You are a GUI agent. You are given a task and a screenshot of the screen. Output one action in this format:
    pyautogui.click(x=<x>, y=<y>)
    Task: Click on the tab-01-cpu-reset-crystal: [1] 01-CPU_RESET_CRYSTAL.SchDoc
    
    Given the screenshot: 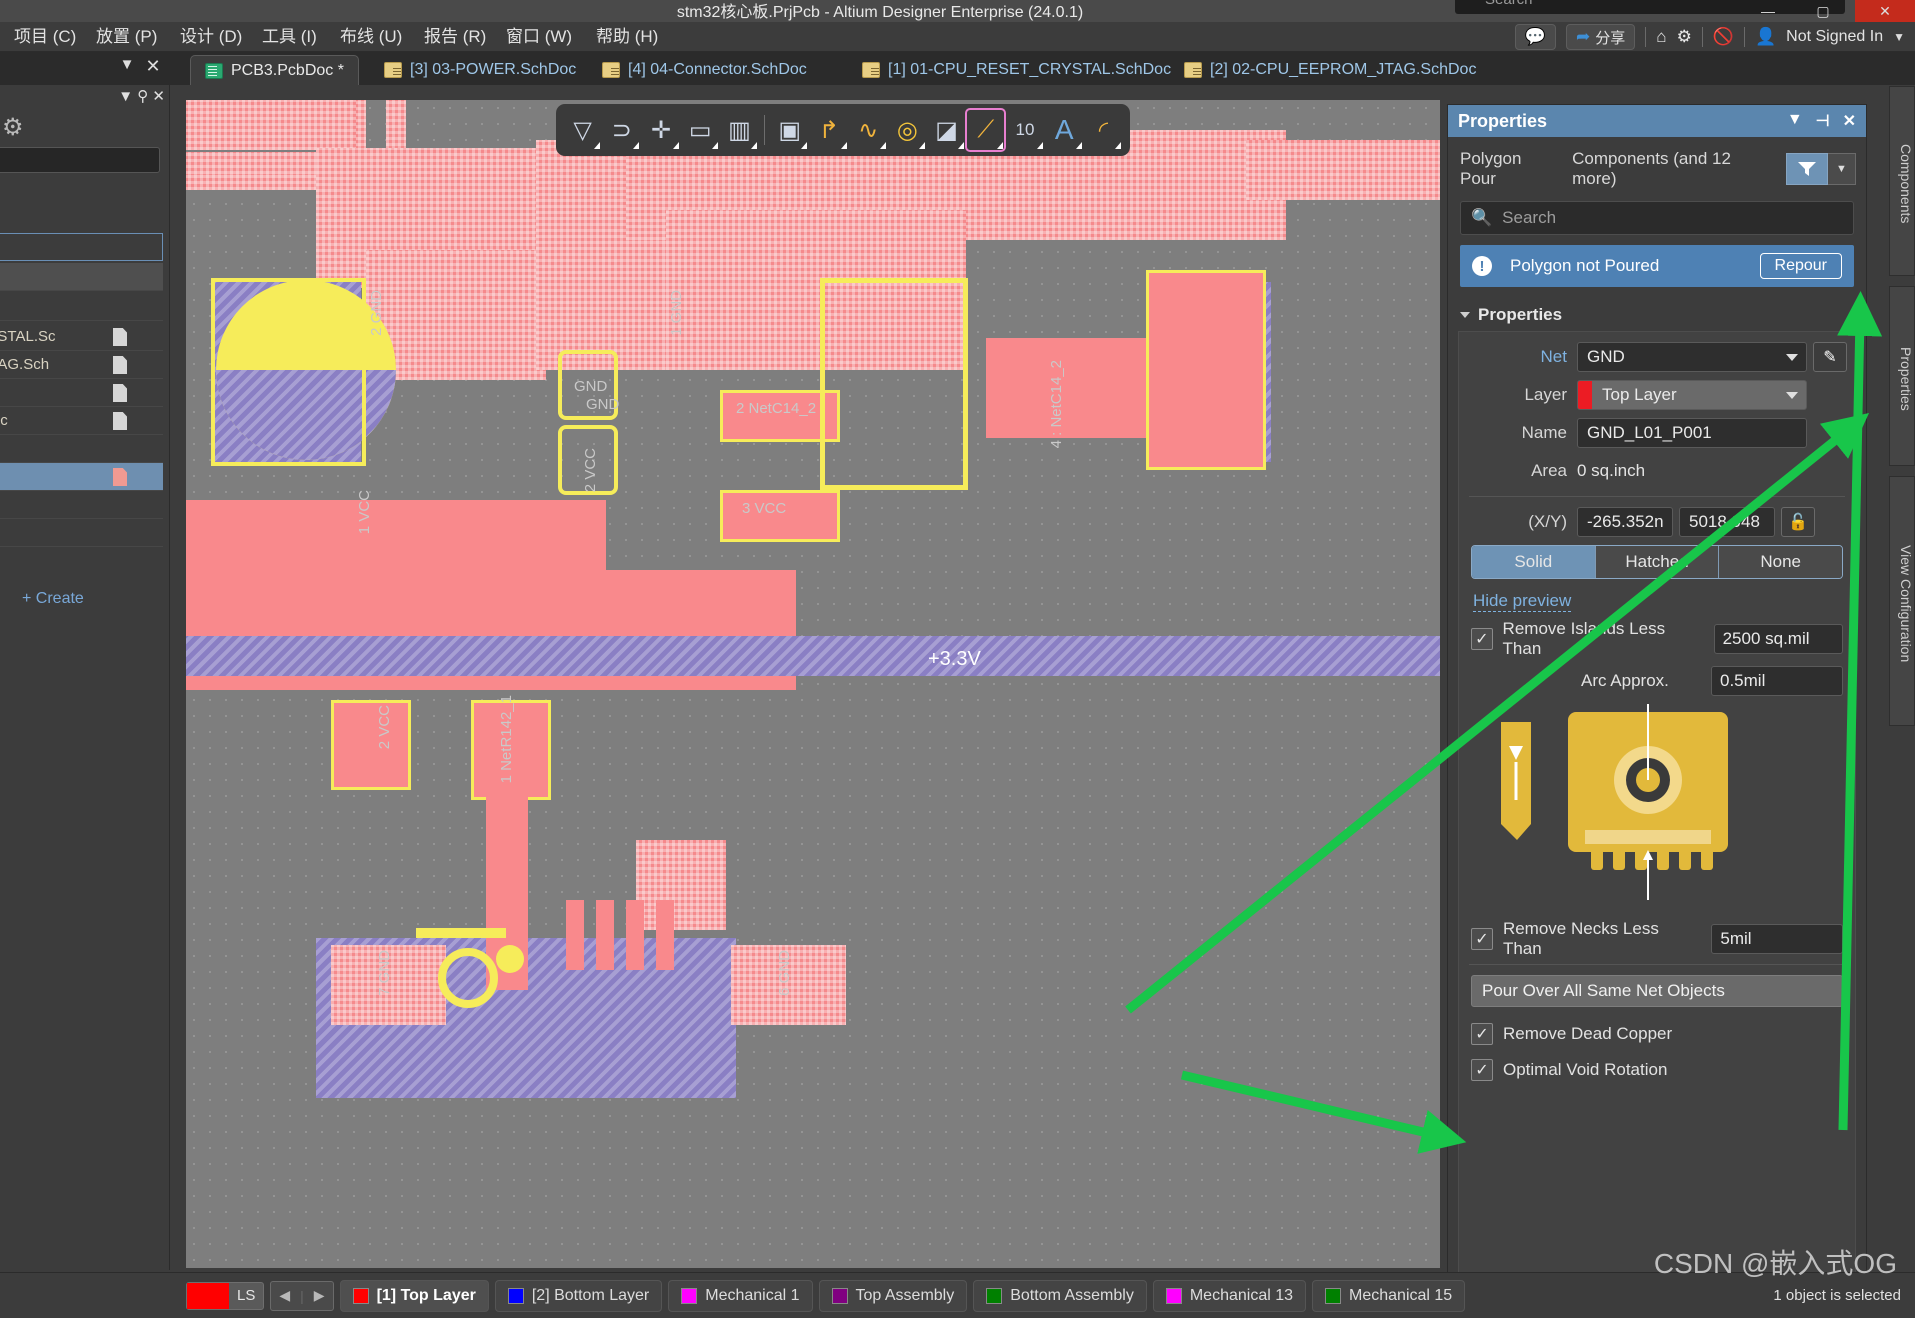 What is the action you would take?
    pyautogui.click(x=1016, y=70)
    